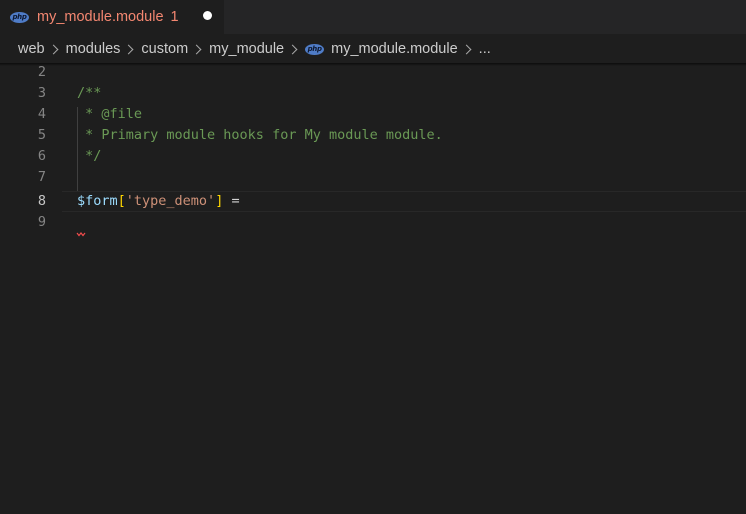 Image resolution: width=746 pixels, height=514 pixels. I want to click on line-number: 5, so click(41, 135).